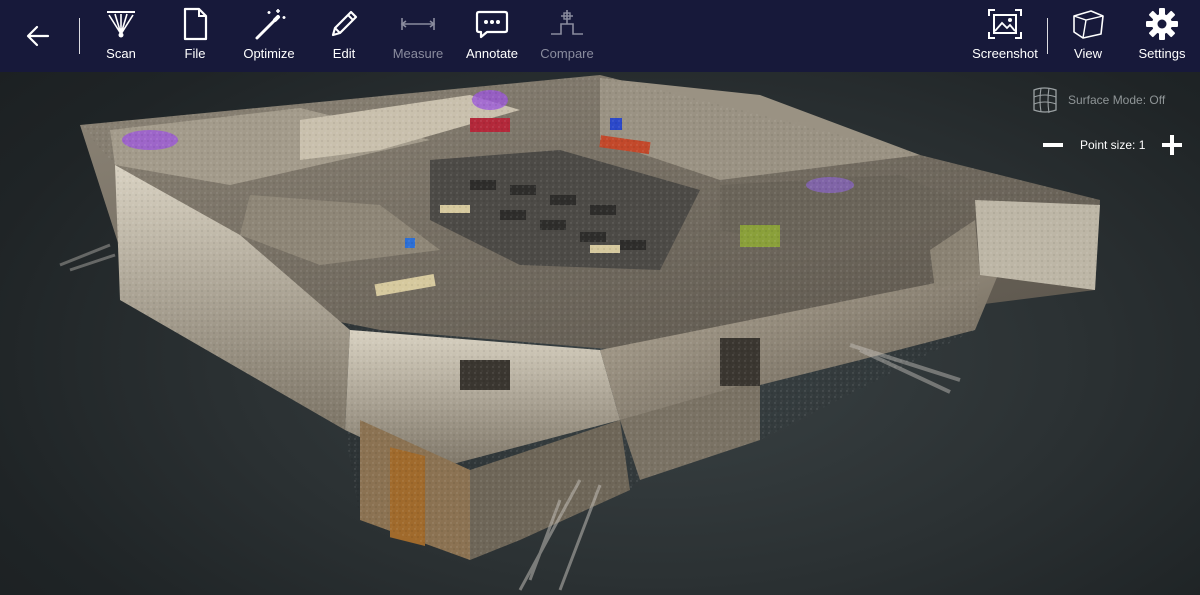  I want to click on back-arrow-icon, so click(38, 36).